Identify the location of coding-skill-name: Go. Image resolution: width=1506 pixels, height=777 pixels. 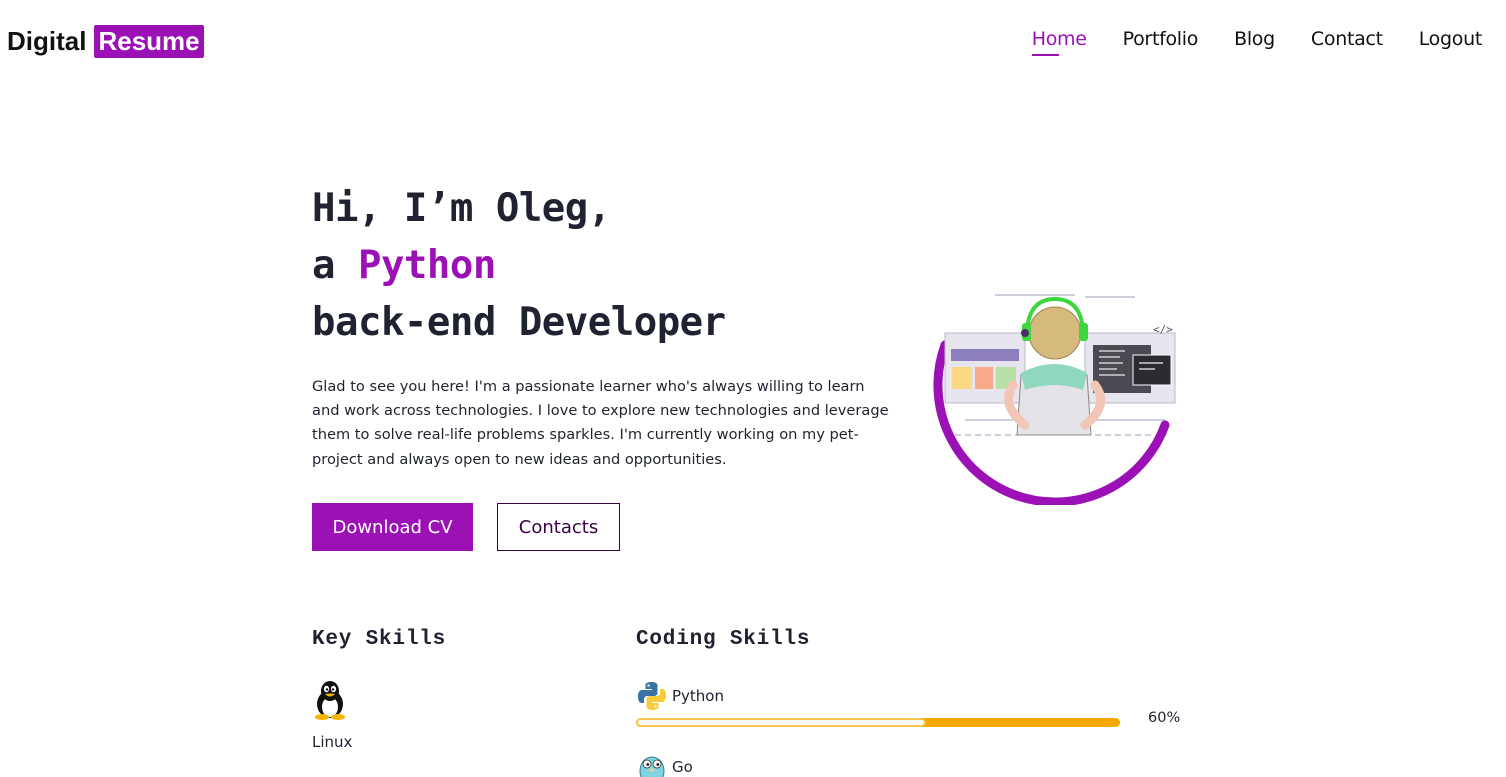
(682, 767).